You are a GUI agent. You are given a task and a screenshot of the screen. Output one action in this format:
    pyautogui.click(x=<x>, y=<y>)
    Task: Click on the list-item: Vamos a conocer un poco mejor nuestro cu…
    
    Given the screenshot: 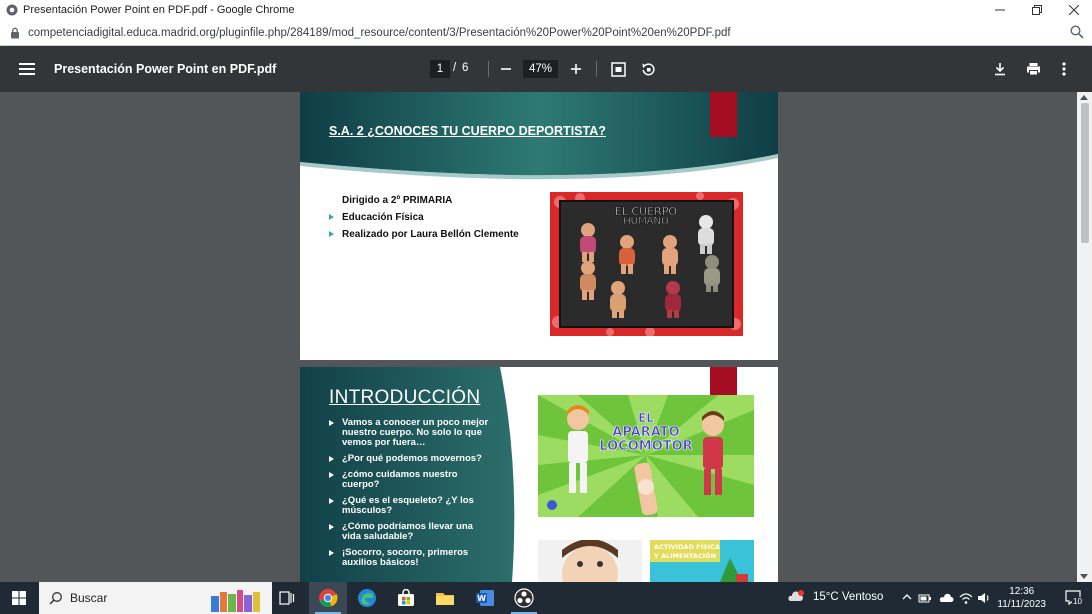 What is the action you would take?
    pyautogui.click(x=411, y=433)
    